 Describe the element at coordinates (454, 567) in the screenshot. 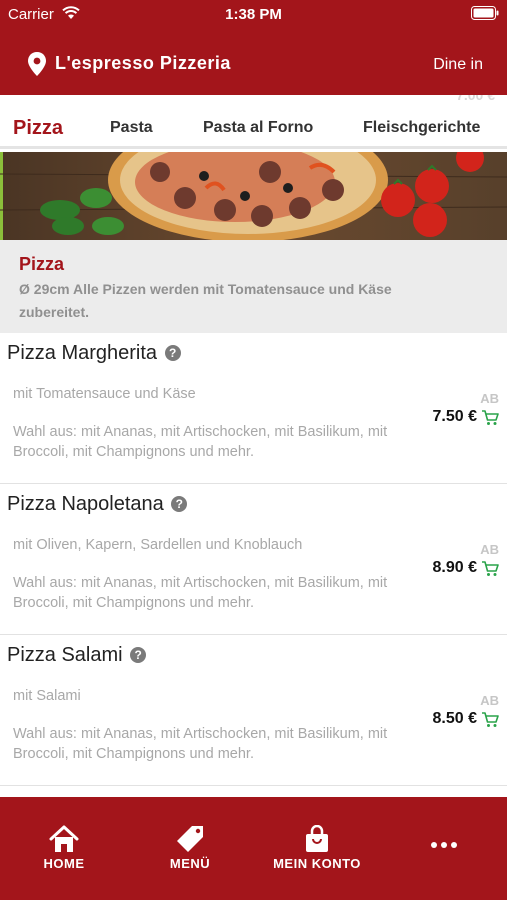

I see `product-price: 8.90 €` at that location.